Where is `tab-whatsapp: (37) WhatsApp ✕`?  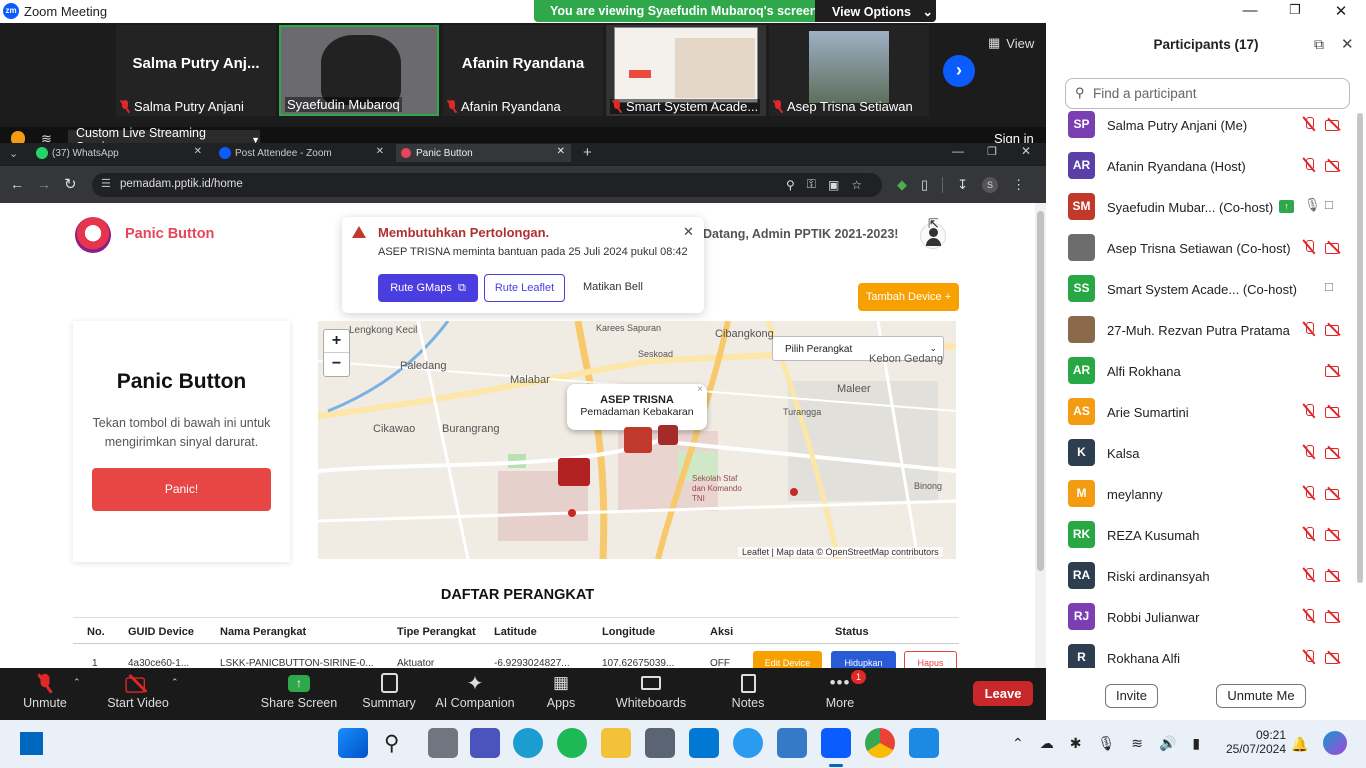
tab-whatsapp: (37) WhatsApp ✕ is located at coordinates (120, 153).